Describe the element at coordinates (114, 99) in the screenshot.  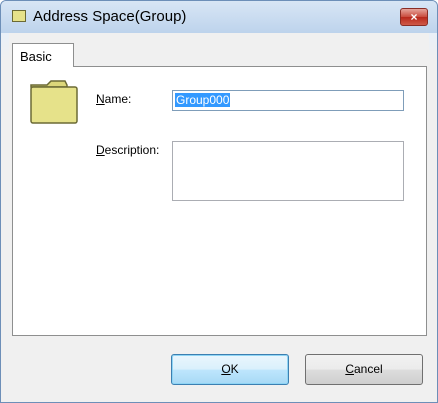
I see `name-label: Name:` at that location.